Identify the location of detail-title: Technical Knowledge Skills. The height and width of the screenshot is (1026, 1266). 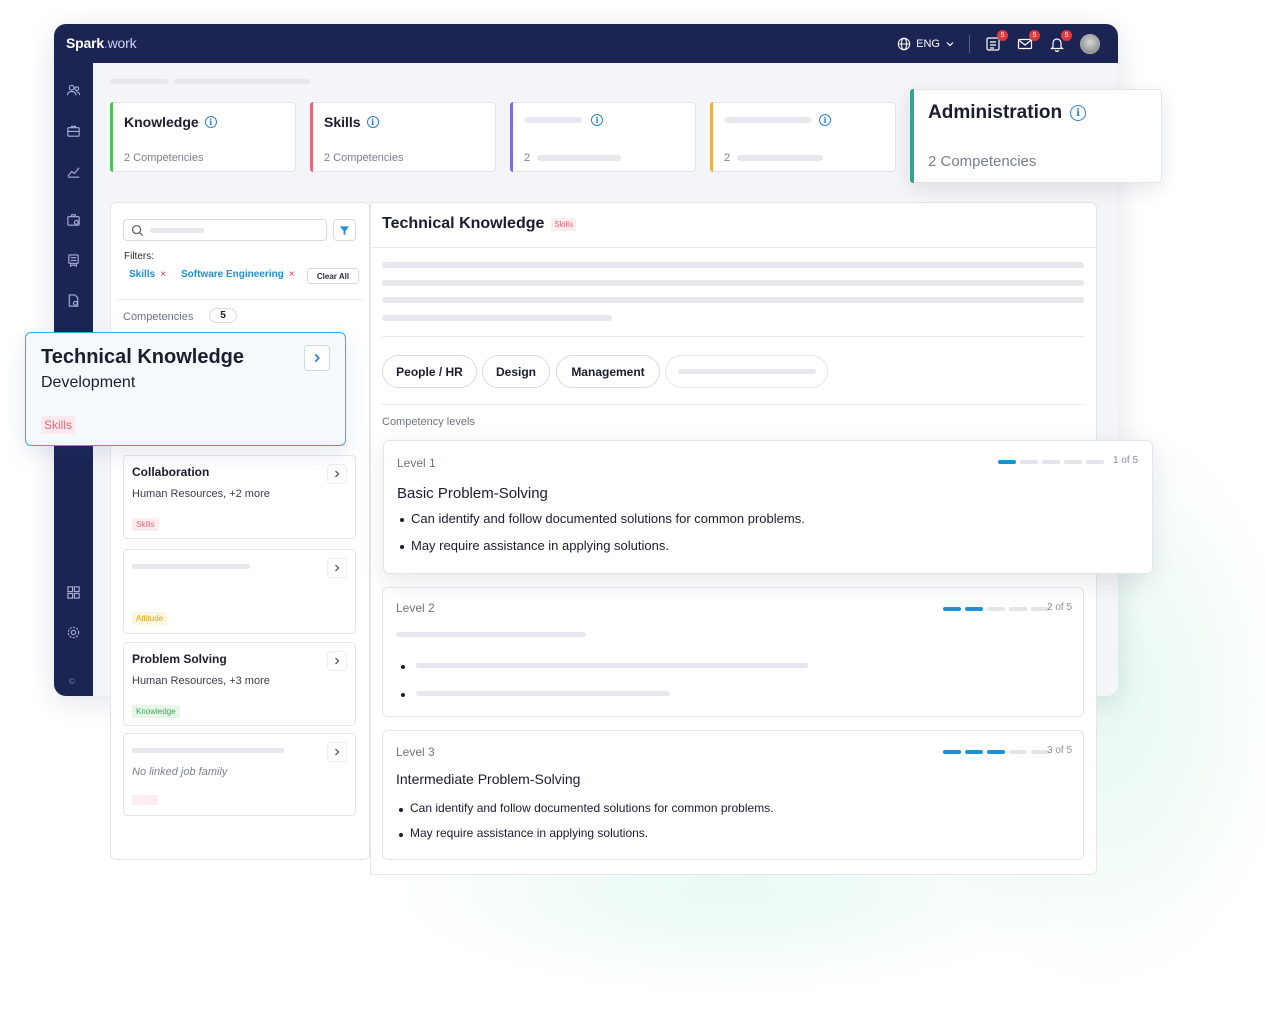
(479, 224).